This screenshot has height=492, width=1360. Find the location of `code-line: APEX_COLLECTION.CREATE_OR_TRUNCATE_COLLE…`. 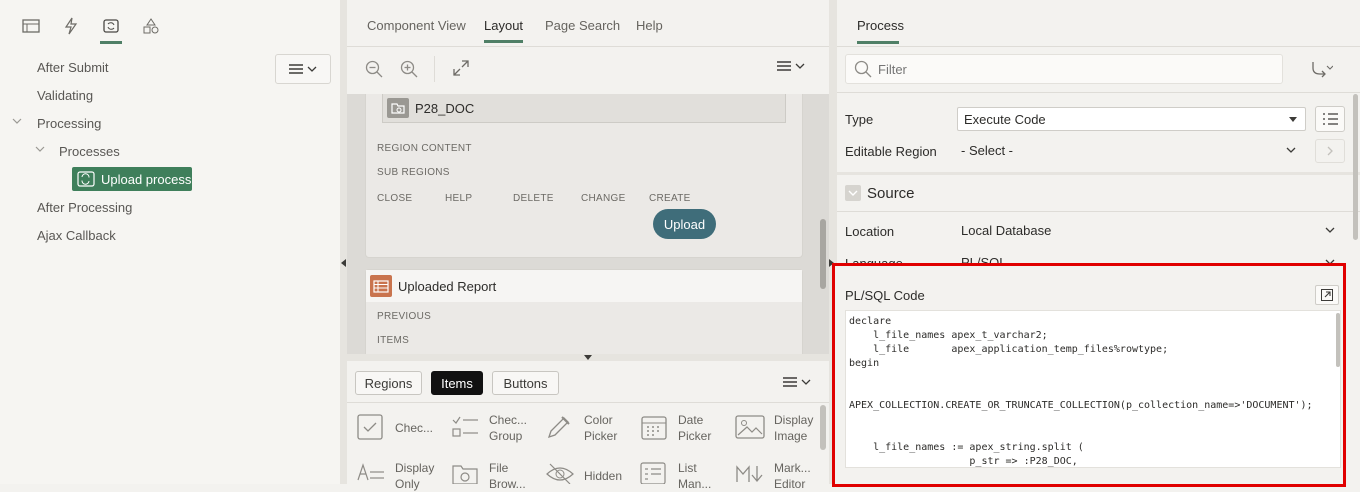

code-line: APEX_COLLECTION.CREATE_OR_TRUNCATE_COLLE… is located at coordinates (1081, 405).